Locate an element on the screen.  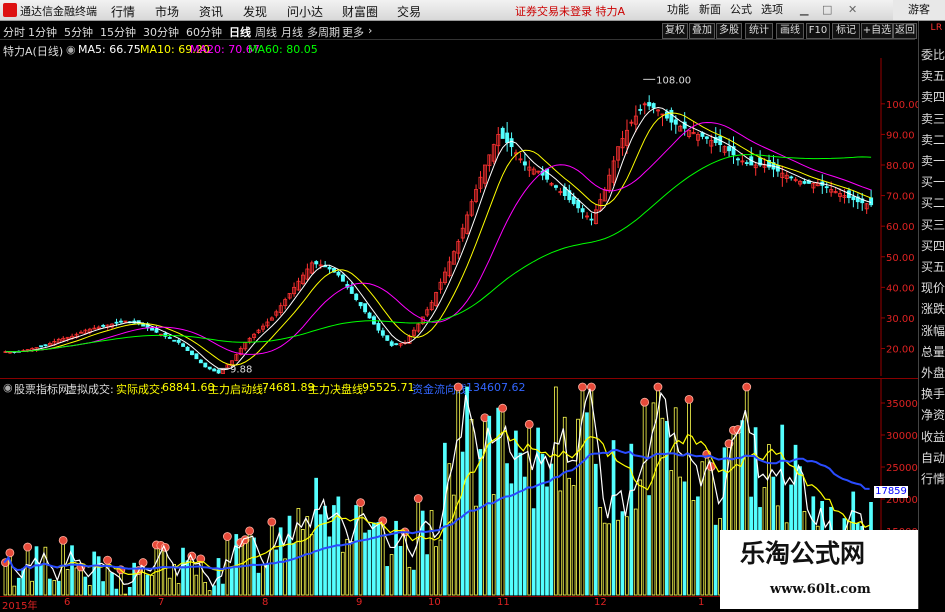
menu-wealth-circle: 财富圈 is located at coordinates (360, 11).